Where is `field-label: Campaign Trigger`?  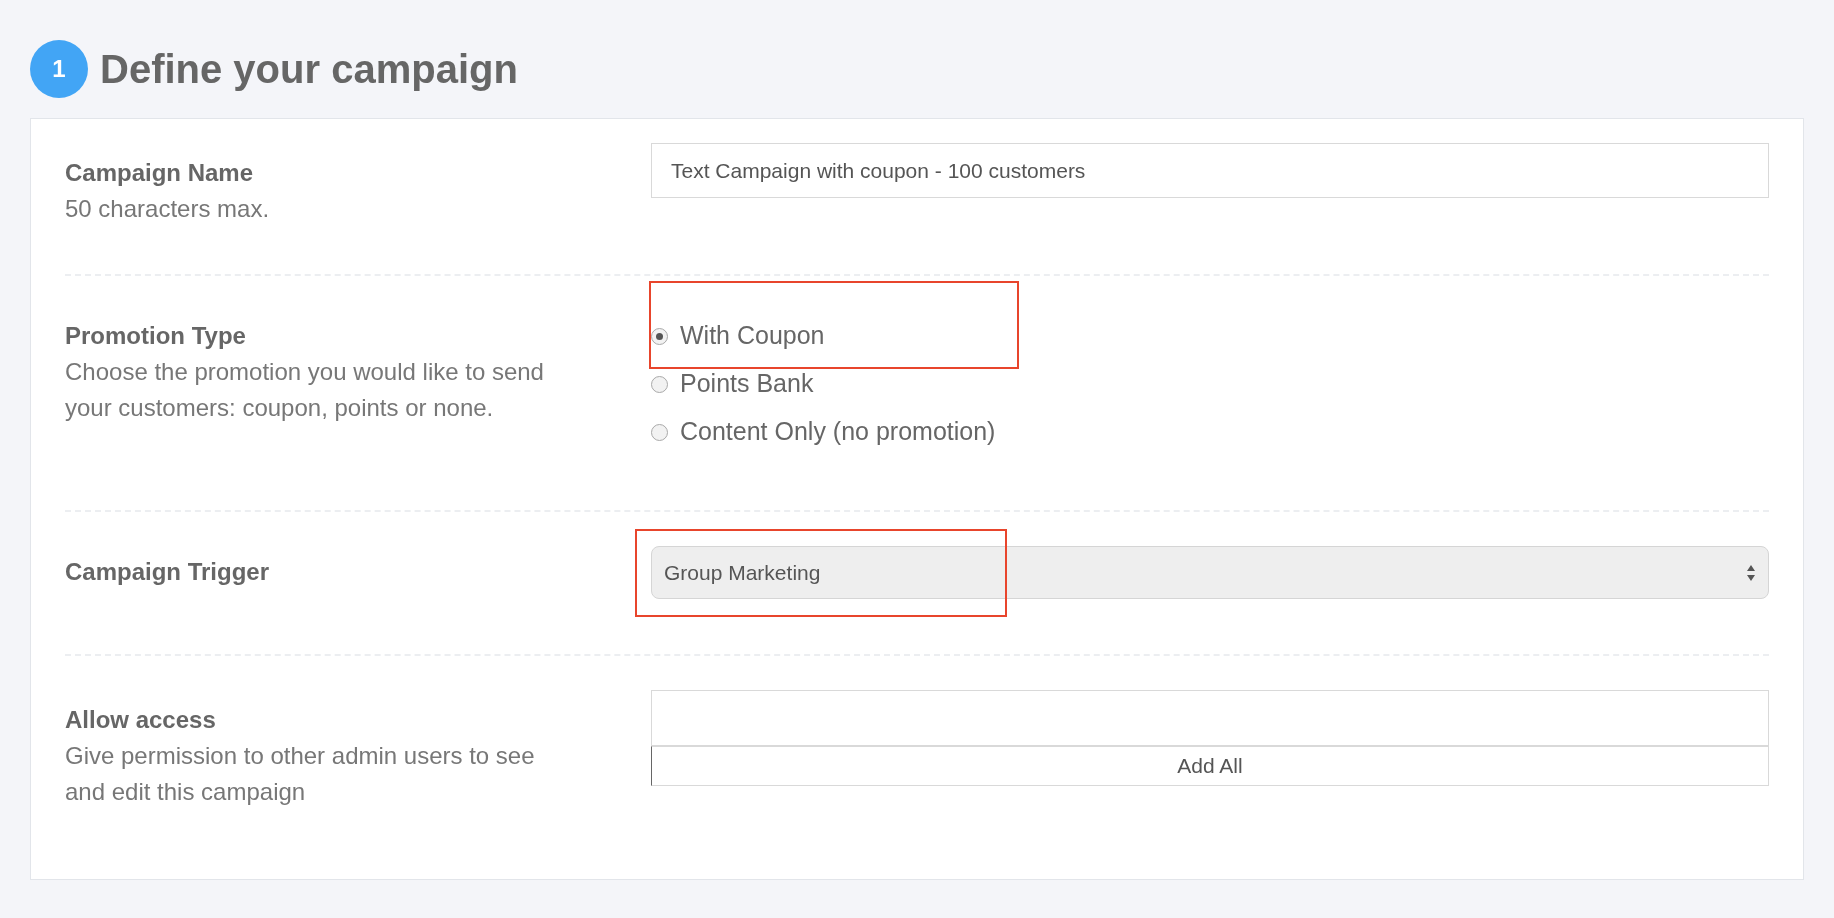
field-label: Campaign Trigger is located at coordinates (168, 572).